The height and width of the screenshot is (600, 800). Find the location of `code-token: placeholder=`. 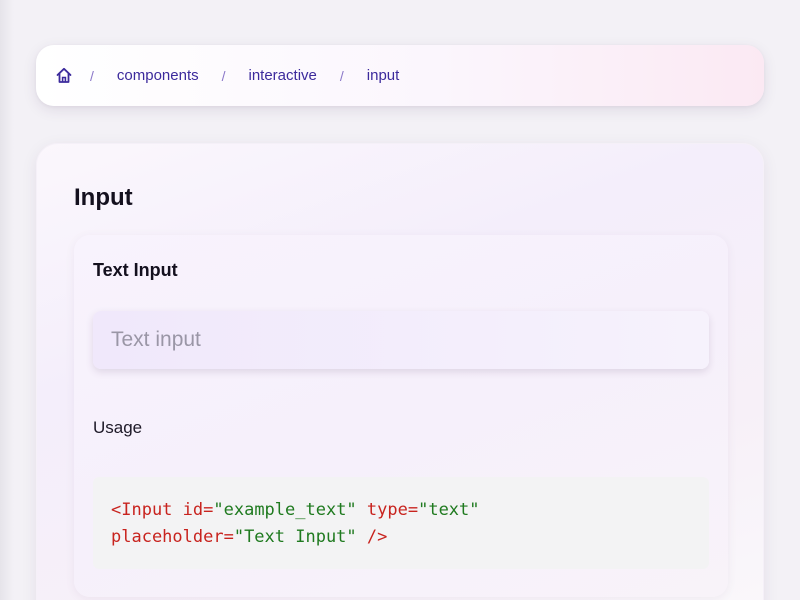

code-token: placeholder= is located at coordinates (172, 537).